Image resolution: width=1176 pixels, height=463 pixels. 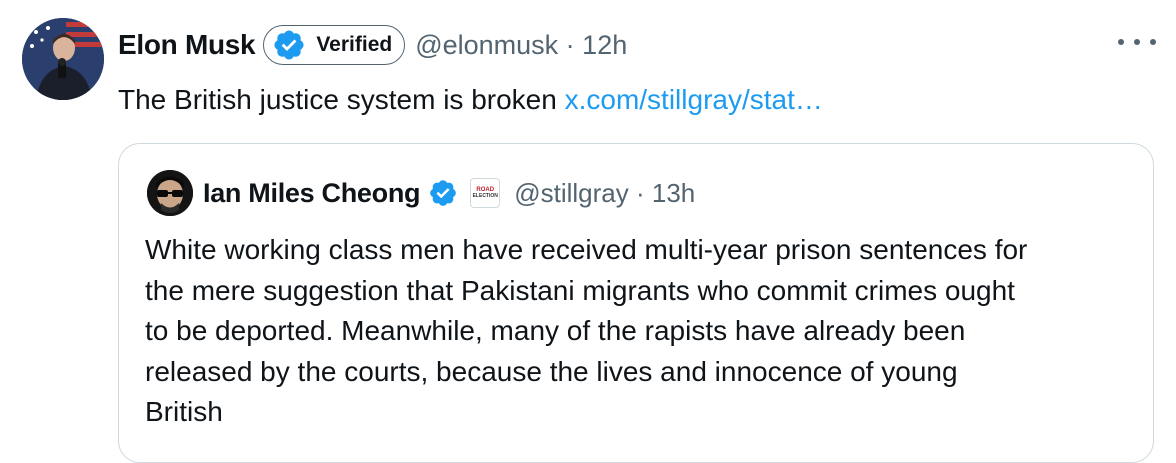 I want to click on affiliate-badge-line2: ELECTION, so click(x=485, y=196).